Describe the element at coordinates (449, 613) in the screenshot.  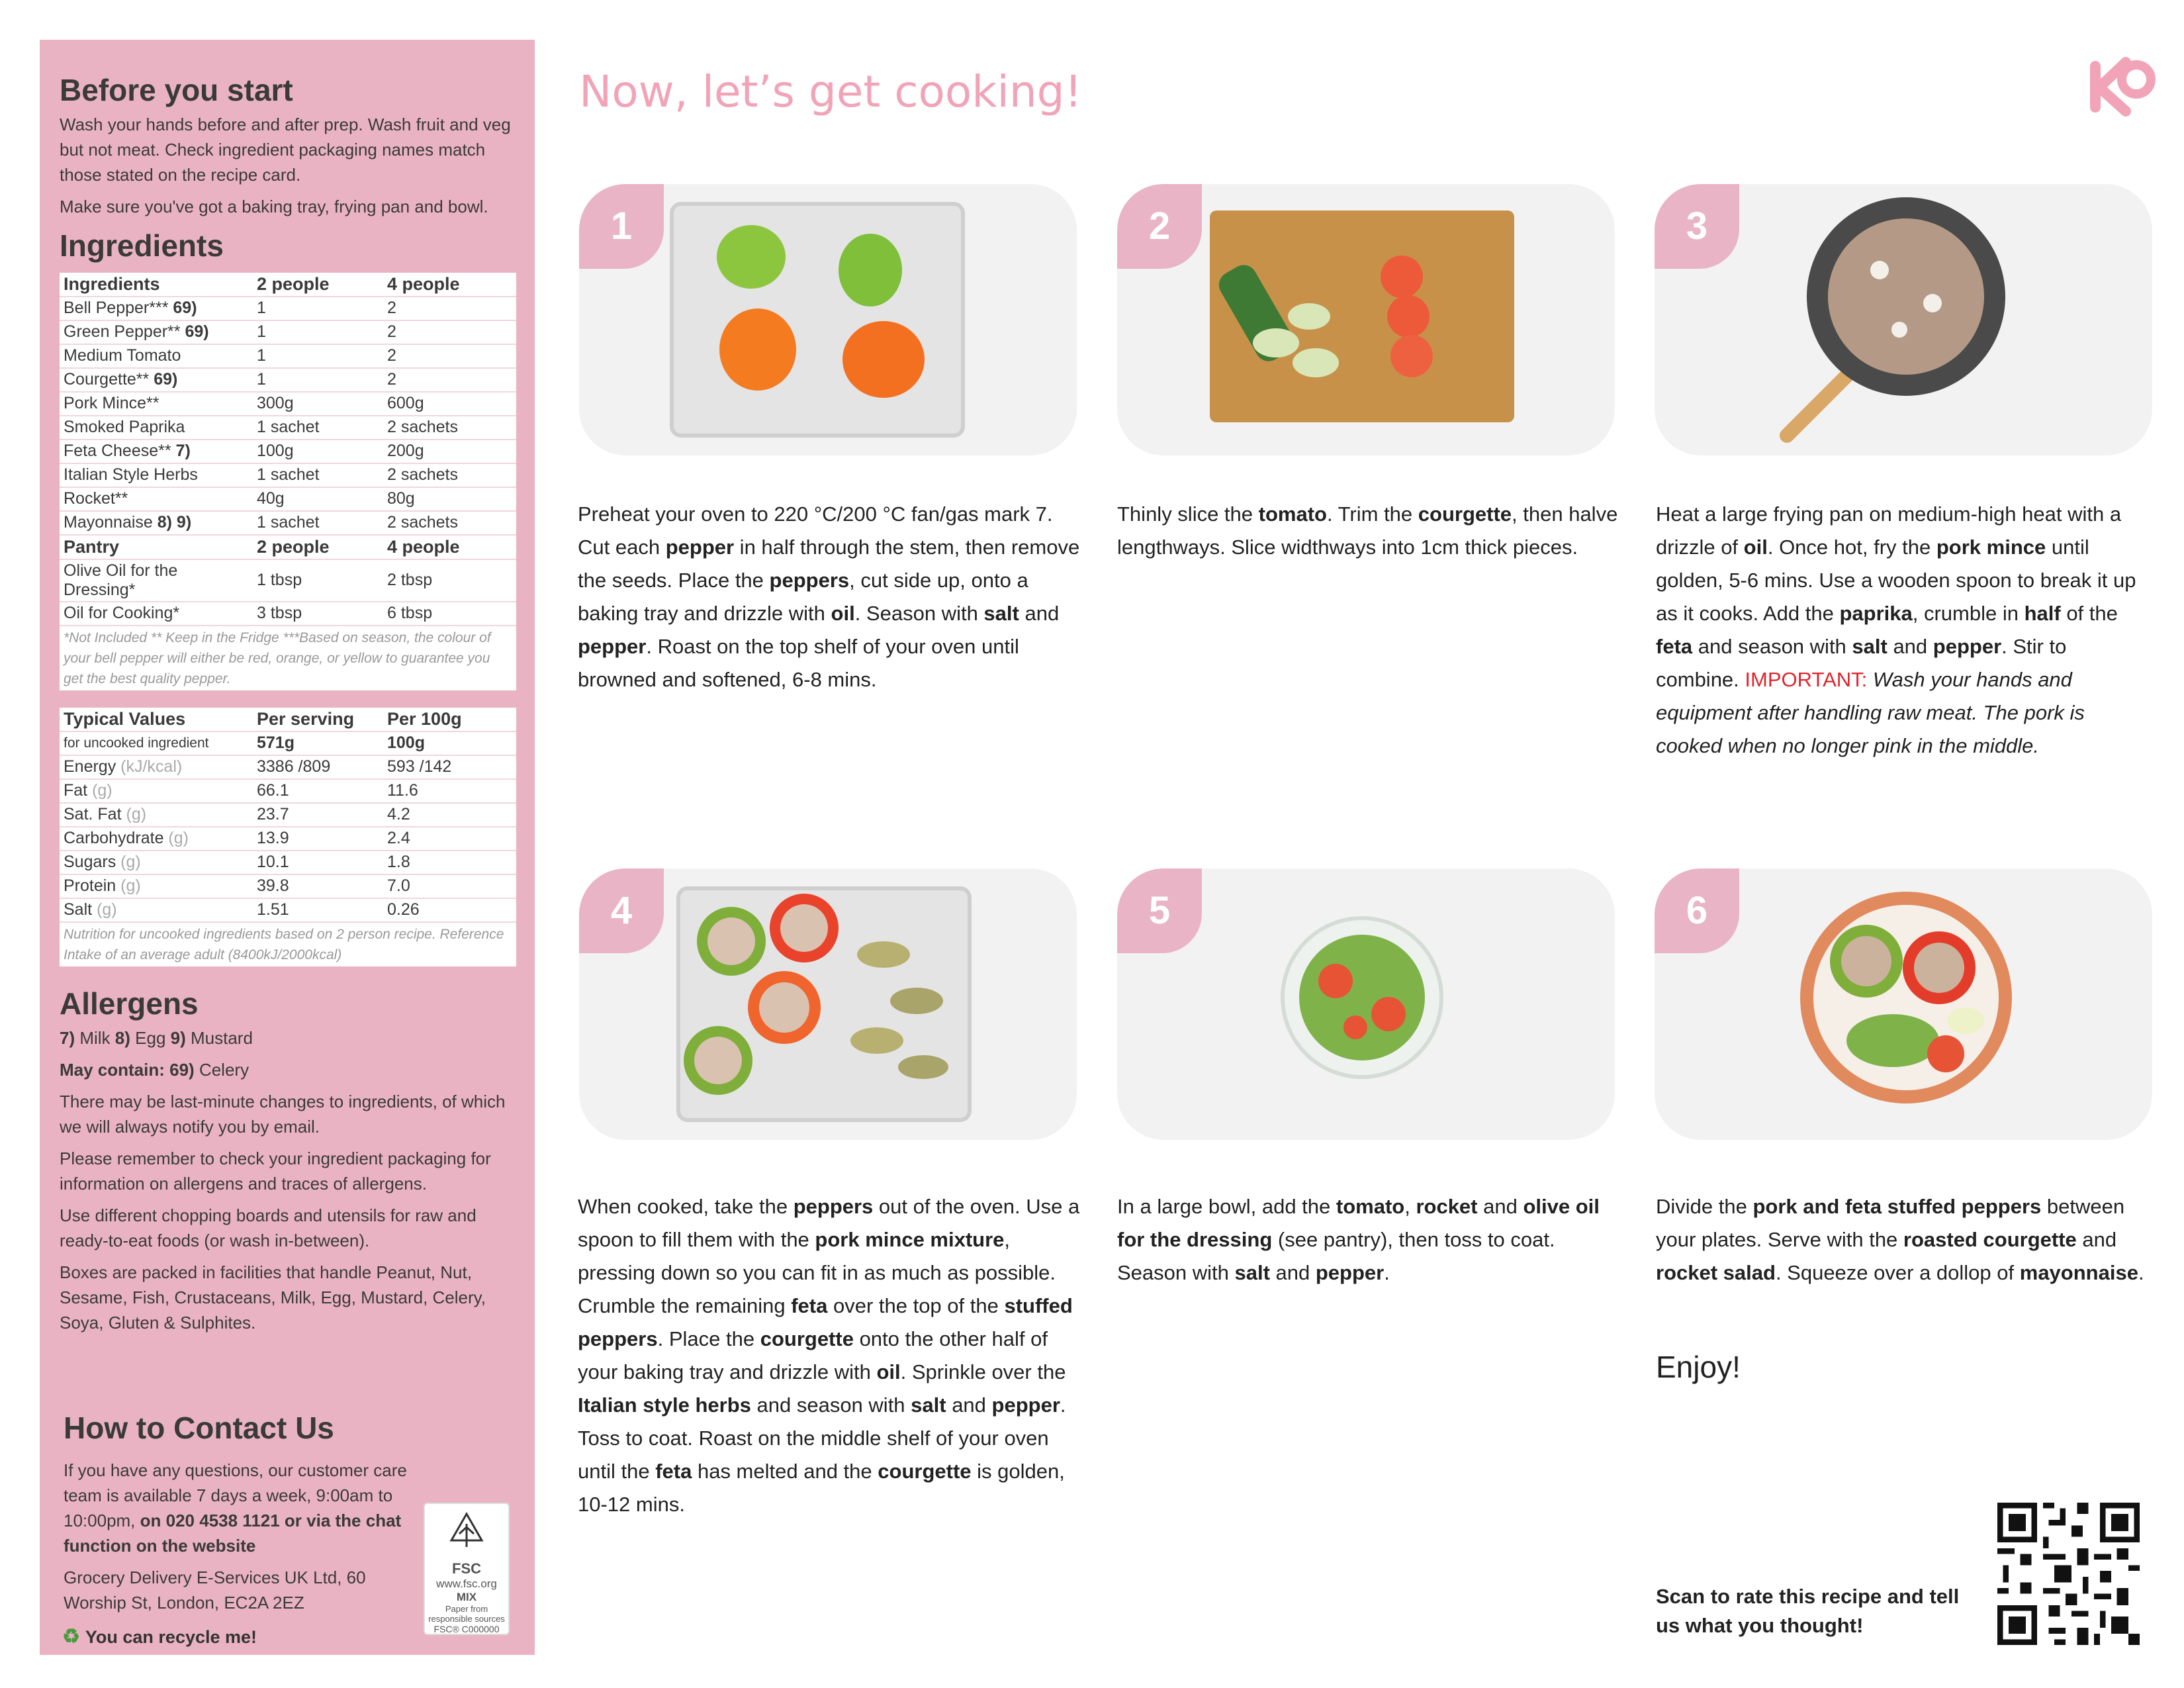
I see `pantry-qty-4: 6 tbsp` at that location.